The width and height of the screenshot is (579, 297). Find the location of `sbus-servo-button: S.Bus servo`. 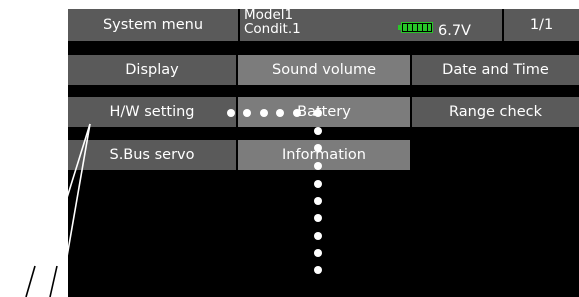

sbus-servo-button: S.Bus servo is located at coordinates (152, 155).